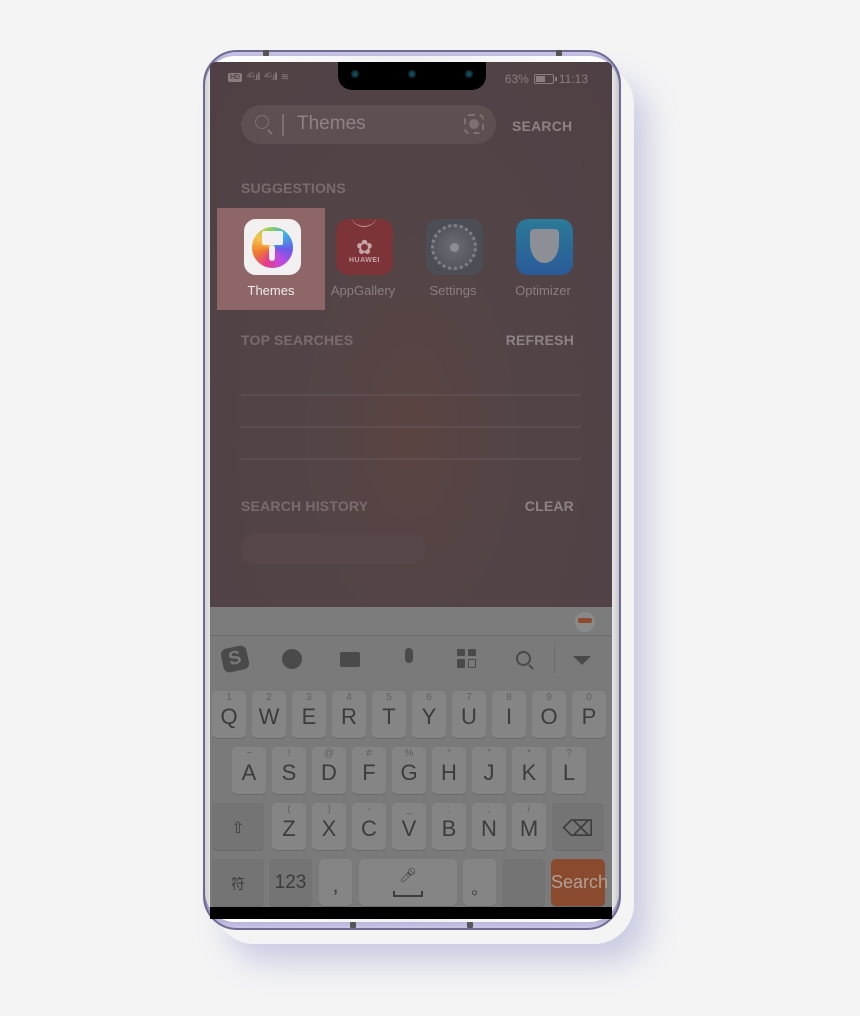  I want to click on key-label: V, so click(409, 828).